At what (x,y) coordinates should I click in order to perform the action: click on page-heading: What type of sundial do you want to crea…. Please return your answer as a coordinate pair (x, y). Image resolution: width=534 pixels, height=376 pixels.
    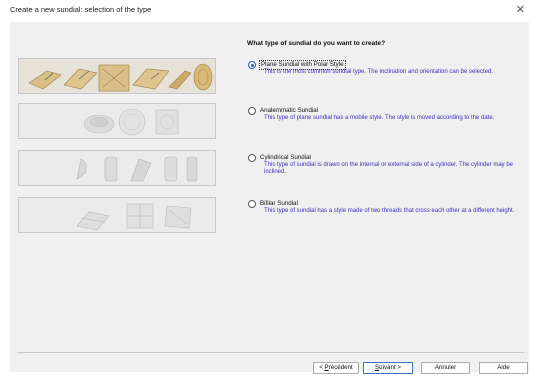
    Looking at the image, I should click on (316, 43).